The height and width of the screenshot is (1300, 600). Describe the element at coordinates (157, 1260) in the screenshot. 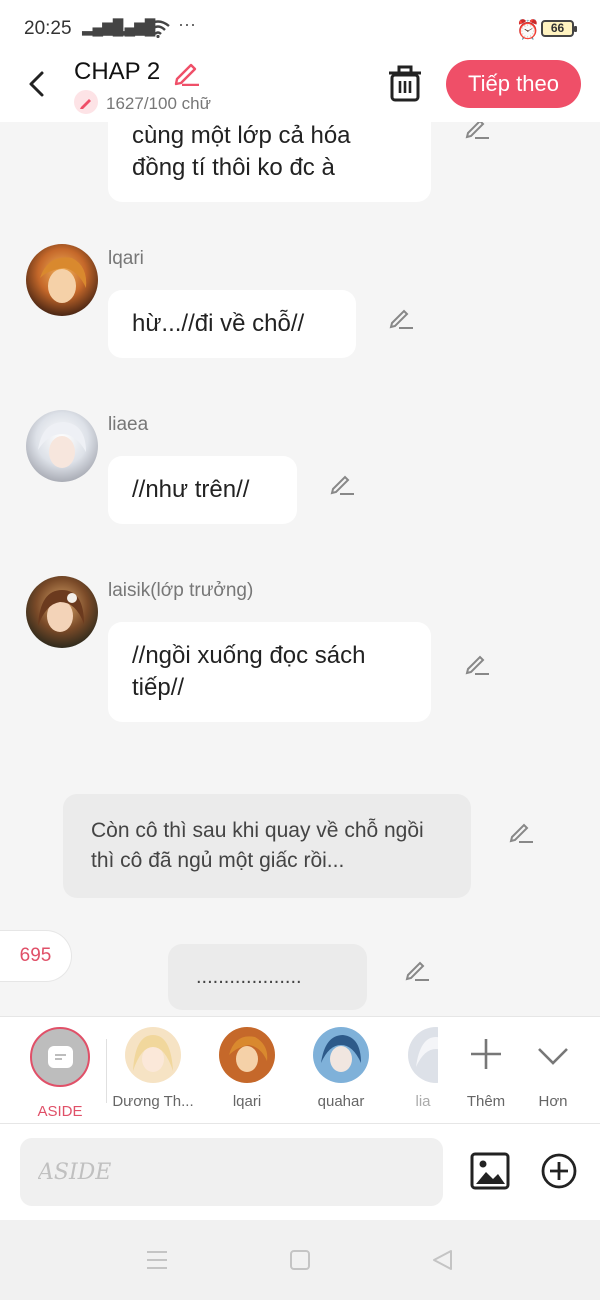

I see `menu-icon` at that location.